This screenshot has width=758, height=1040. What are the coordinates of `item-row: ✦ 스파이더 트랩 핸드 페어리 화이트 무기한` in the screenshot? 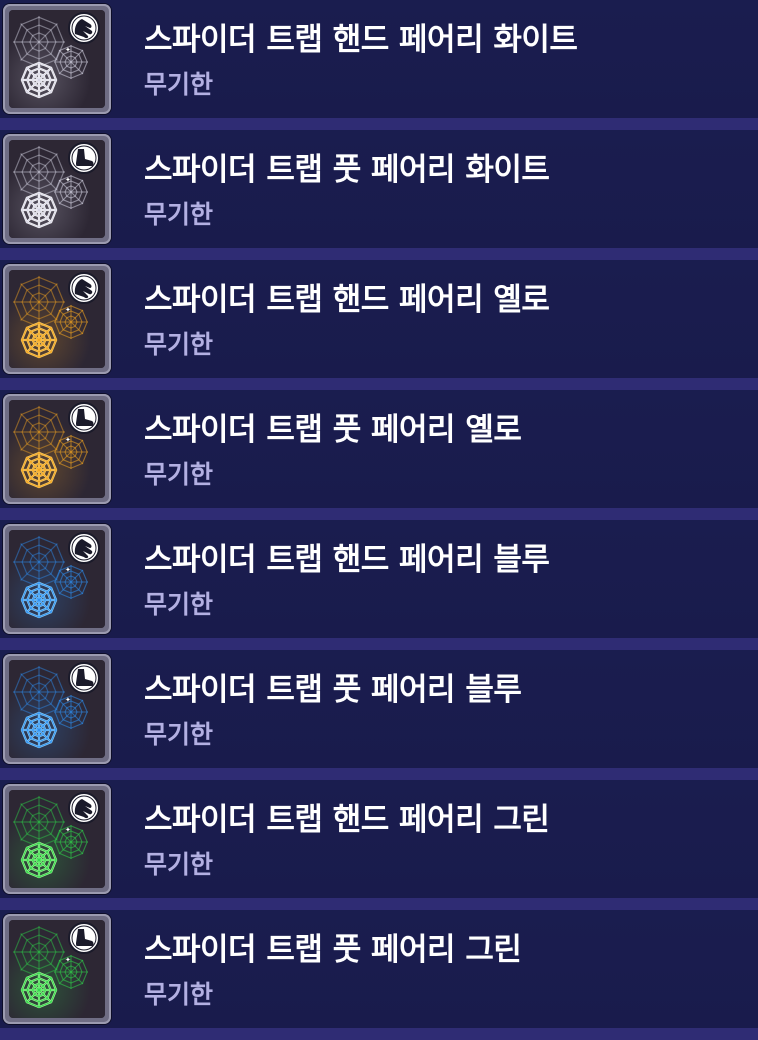 It's located at (379, 65).